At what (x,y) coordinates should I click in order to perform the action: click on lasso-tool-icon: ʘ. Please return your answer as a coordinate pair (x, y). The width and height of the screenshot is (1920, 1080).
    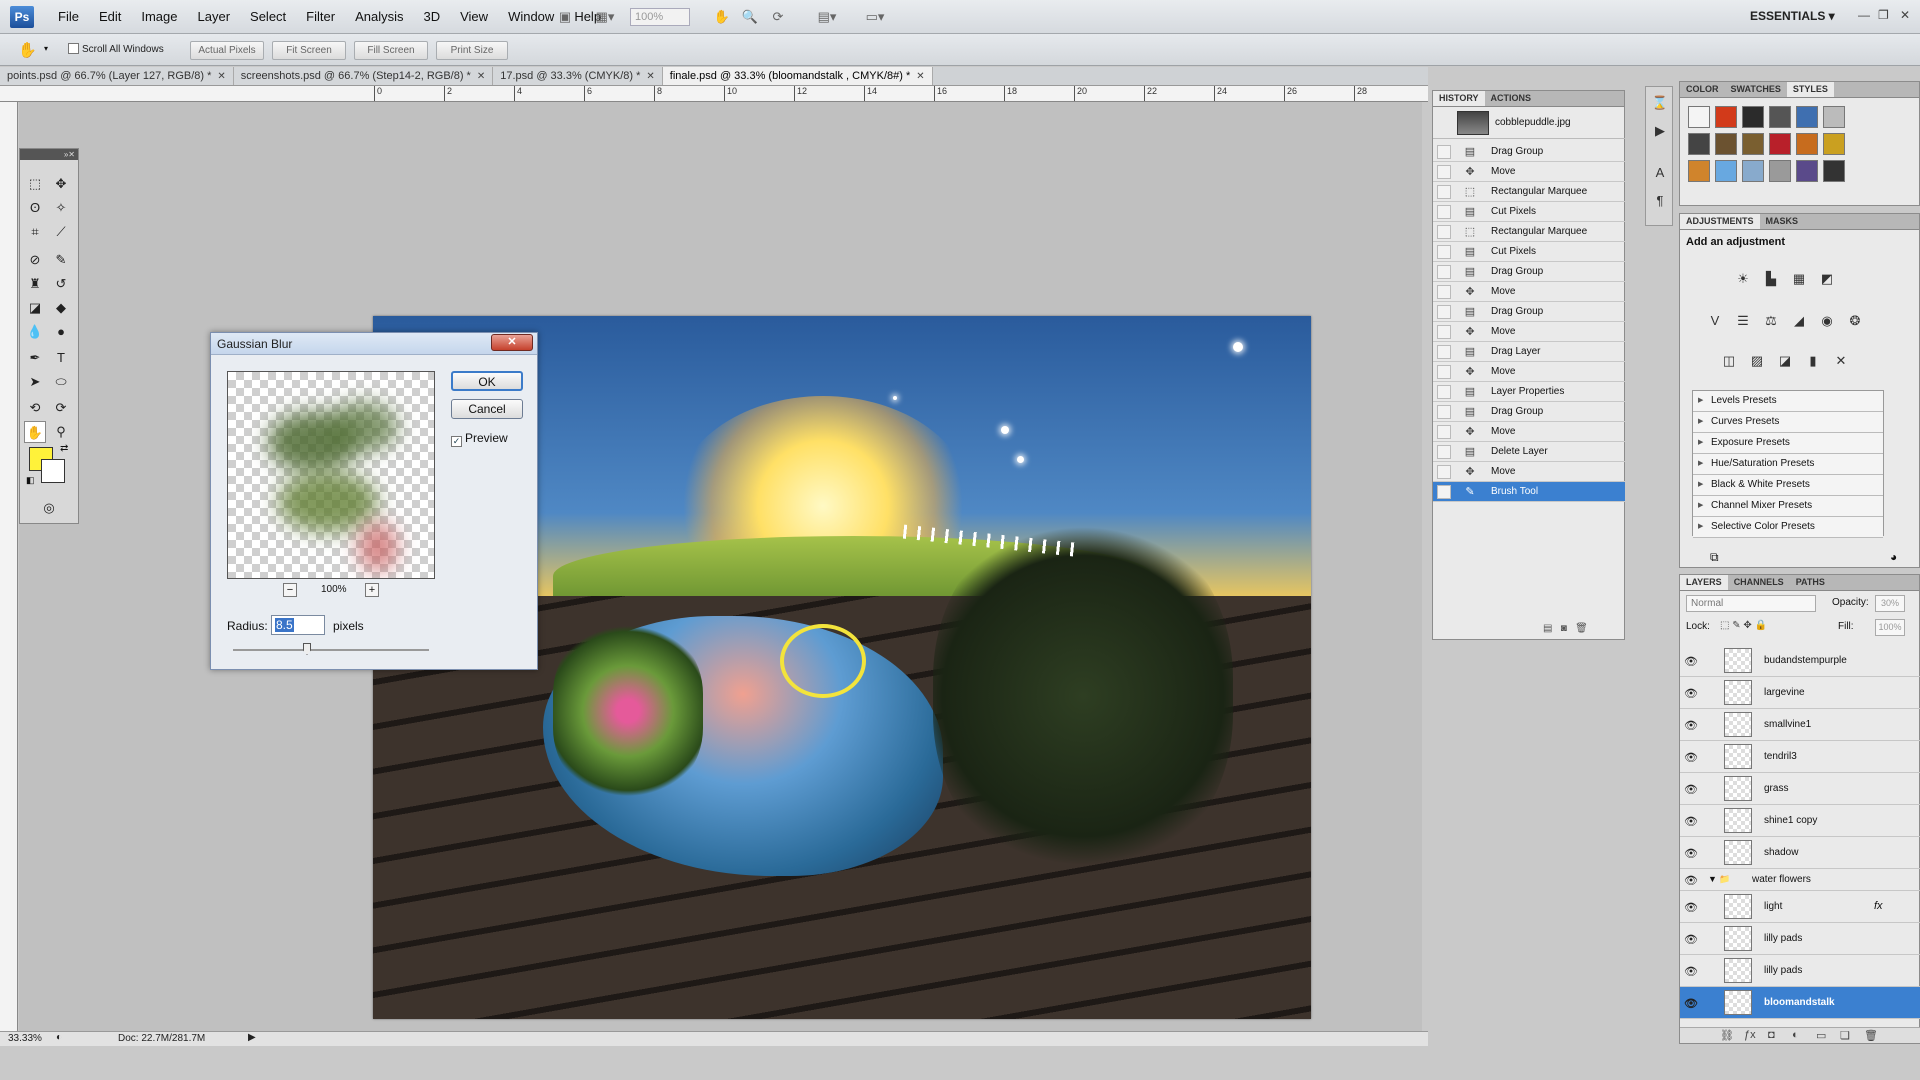
    Looking at the image, I should click on (35, 208).